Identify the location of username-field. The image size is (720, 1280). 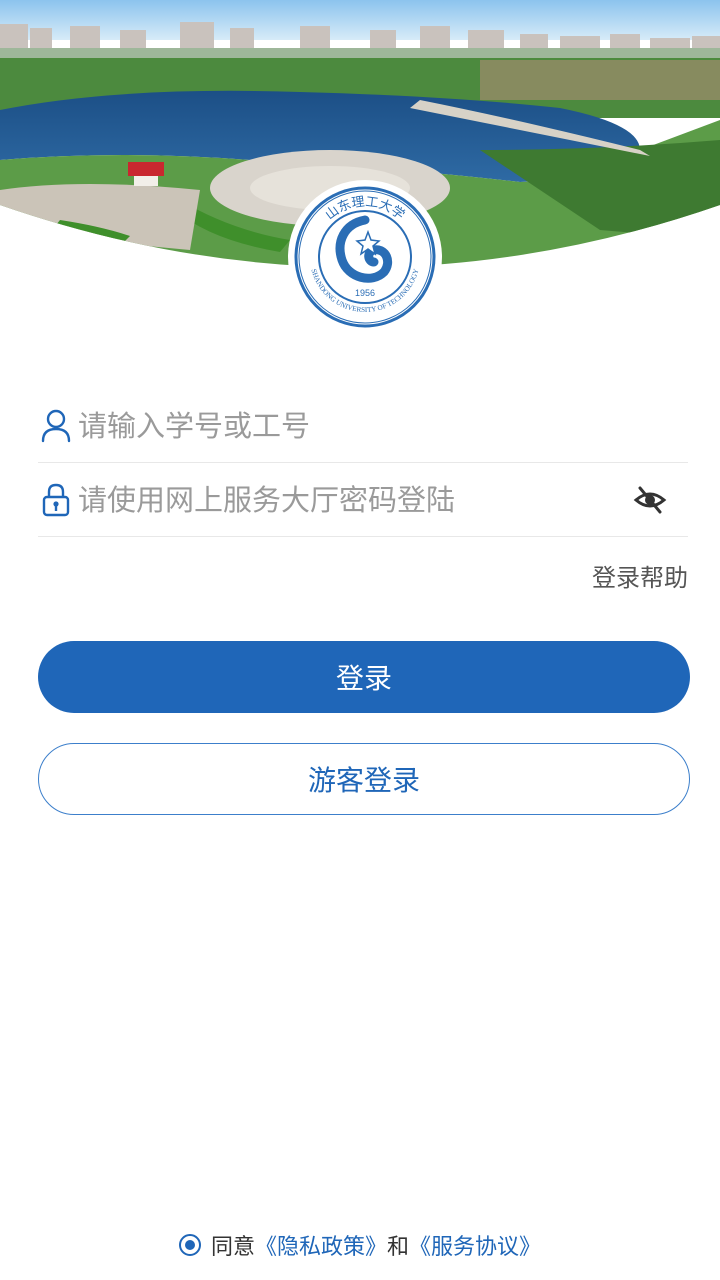
(363, 426).